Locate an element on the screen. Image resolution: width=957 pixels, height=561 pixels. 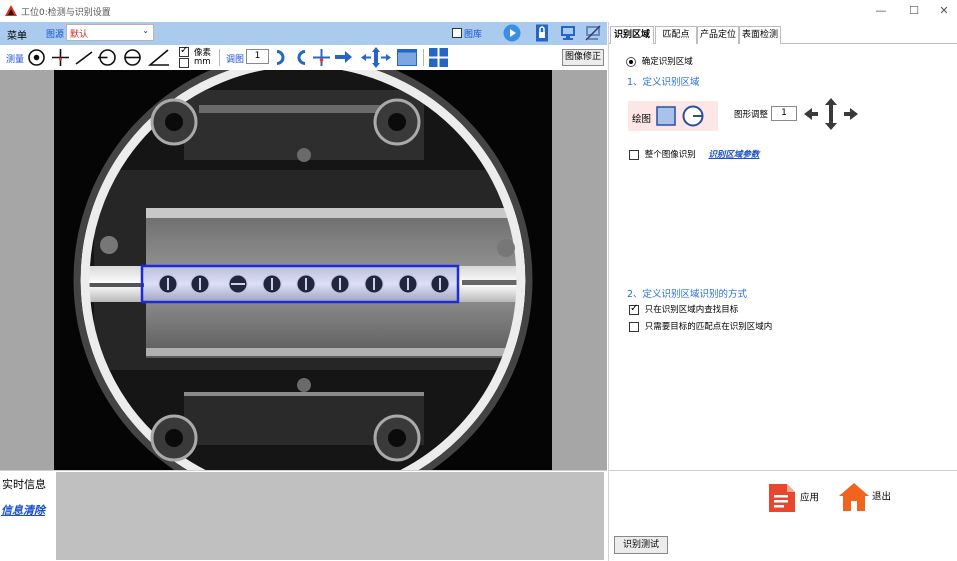
monitor-off-icon is located at coordinates (593, 33).